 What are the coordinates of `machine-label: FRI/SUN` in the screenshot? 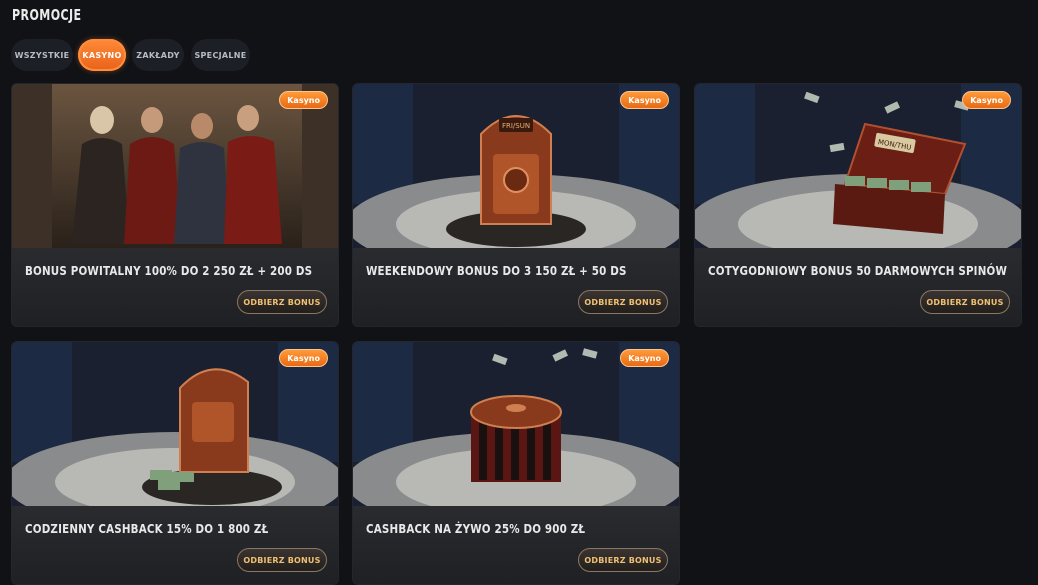 It's located at (516, 126).